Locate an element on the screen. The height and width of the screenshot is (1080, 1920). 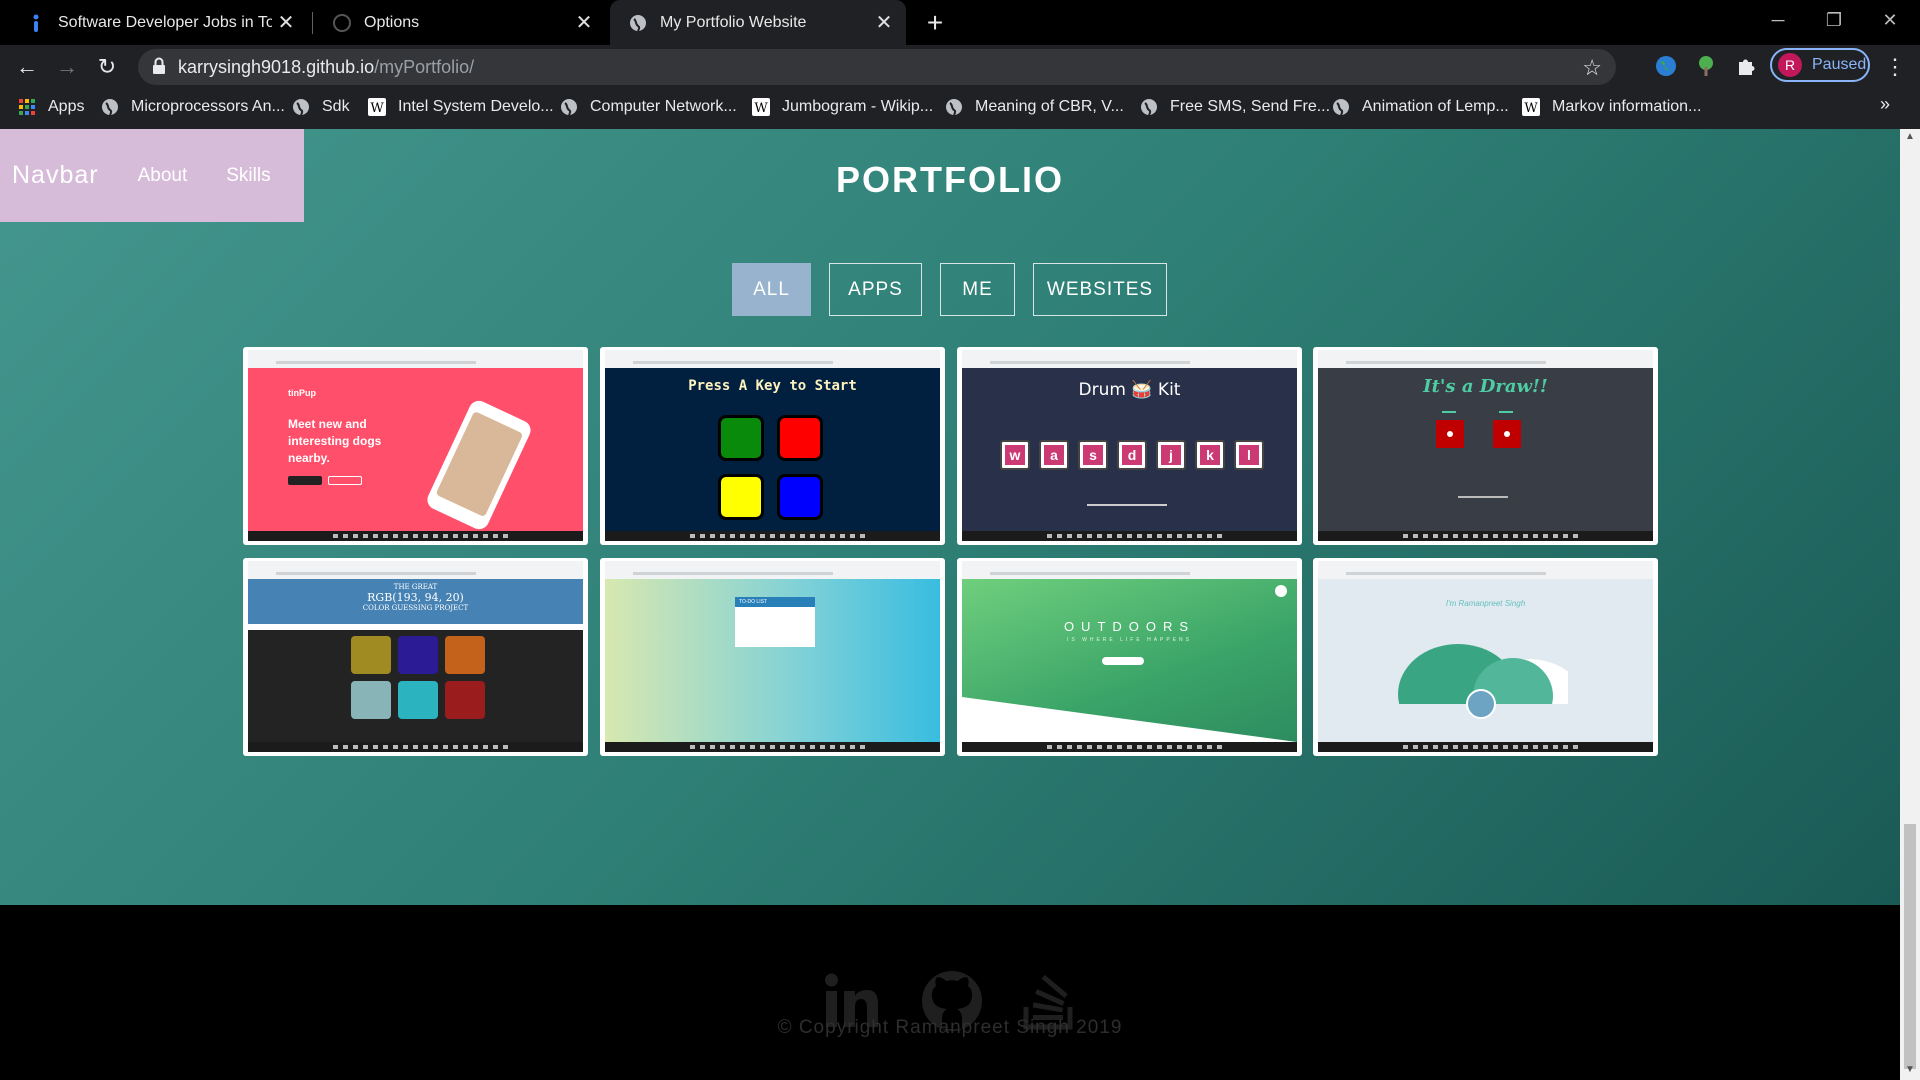
tab-separator is located at coordinates (312, 23).